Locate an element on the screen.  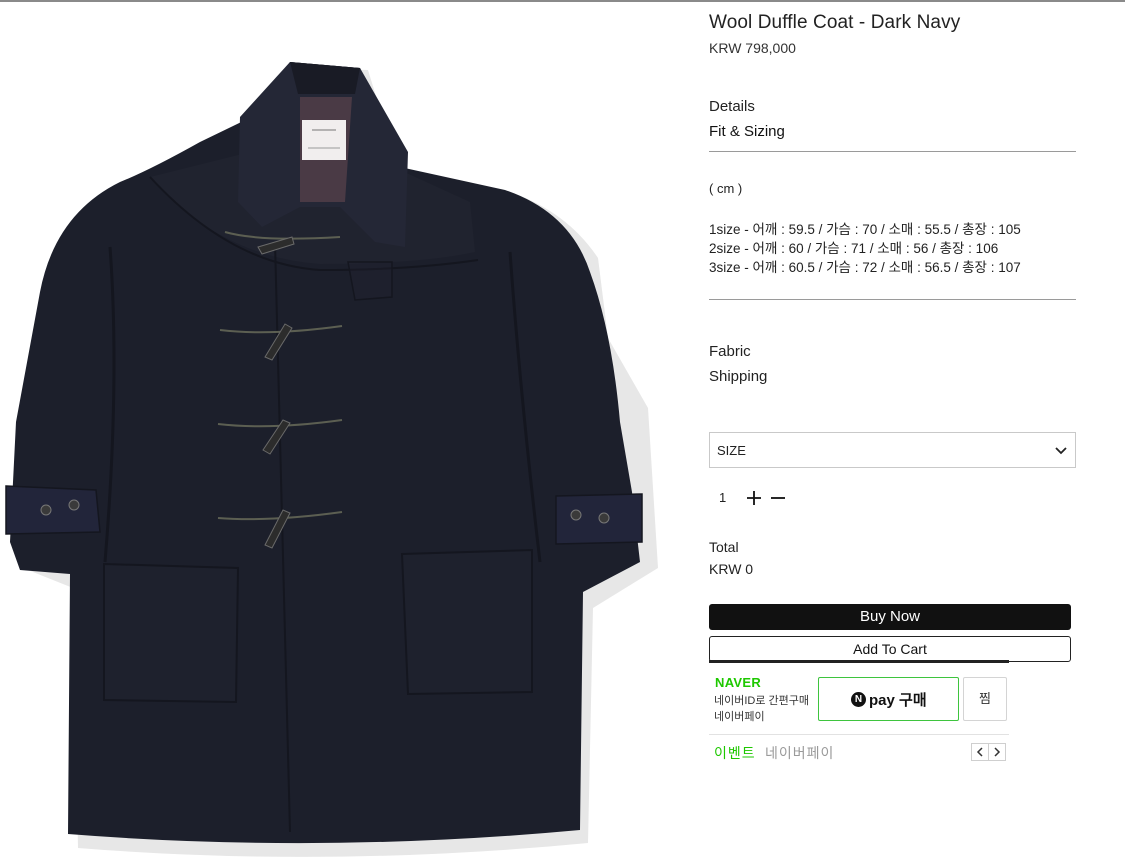
total-label: Total is located at coordinates (724, 547).